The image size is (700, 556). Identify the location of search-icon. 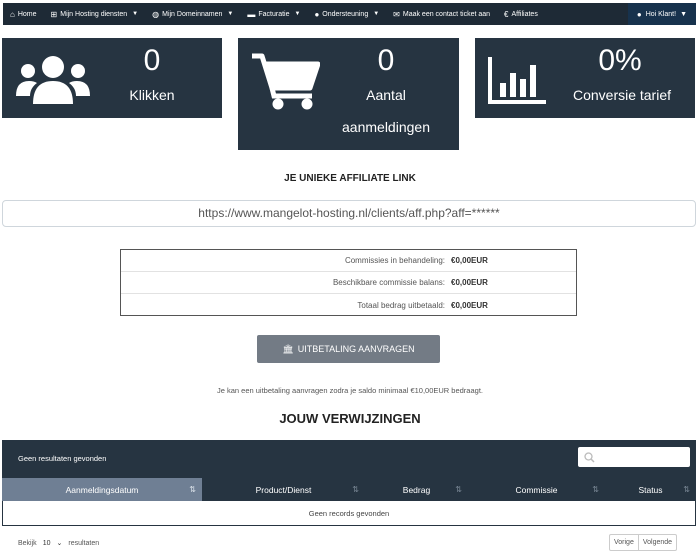
(589, 457).